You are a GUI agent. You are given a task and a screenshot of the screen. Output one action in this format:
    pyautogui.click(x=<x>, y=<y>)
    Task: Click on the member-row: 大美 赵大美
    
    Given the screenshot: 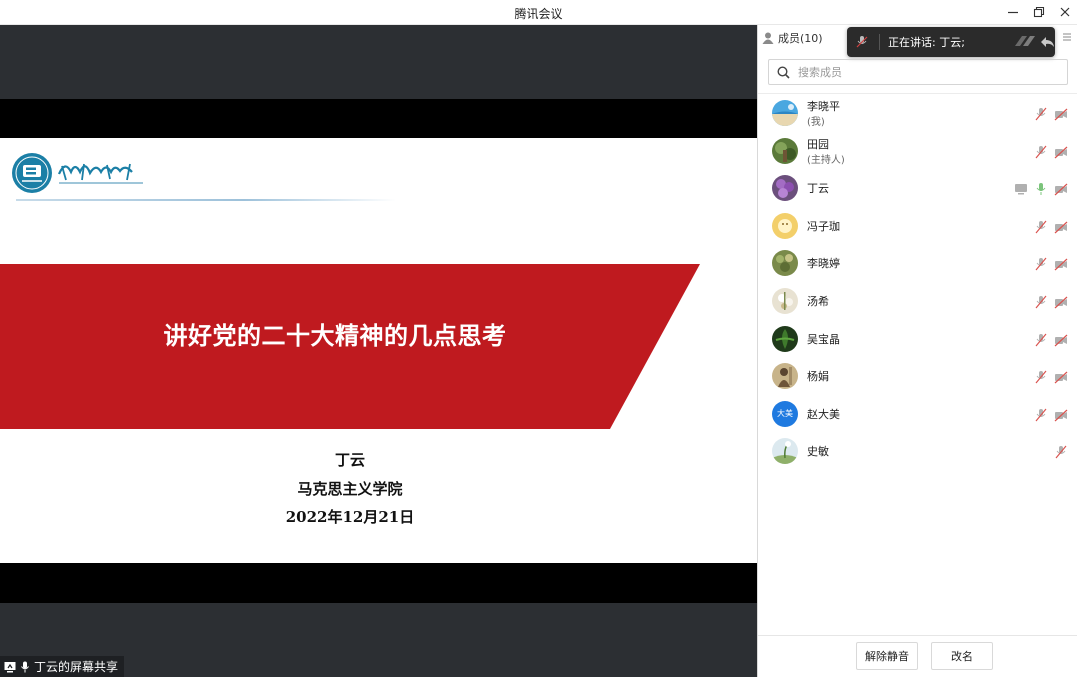 What is the action you would take?
    pyautogui.click(x=917, y=415)
    